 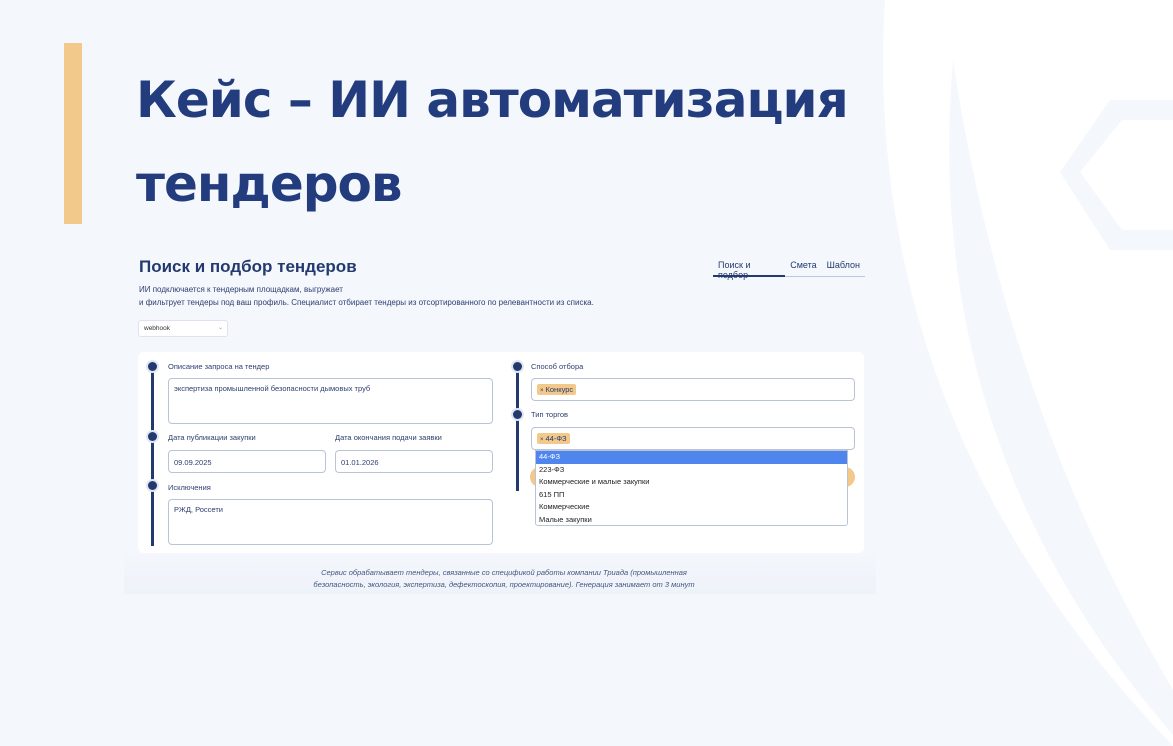 What do you see at coordinates (492, 100) in the screenshot?
I see `slide-title-line-1: Кейс – ИИ автоматизация` at bounding box center [492, 100].